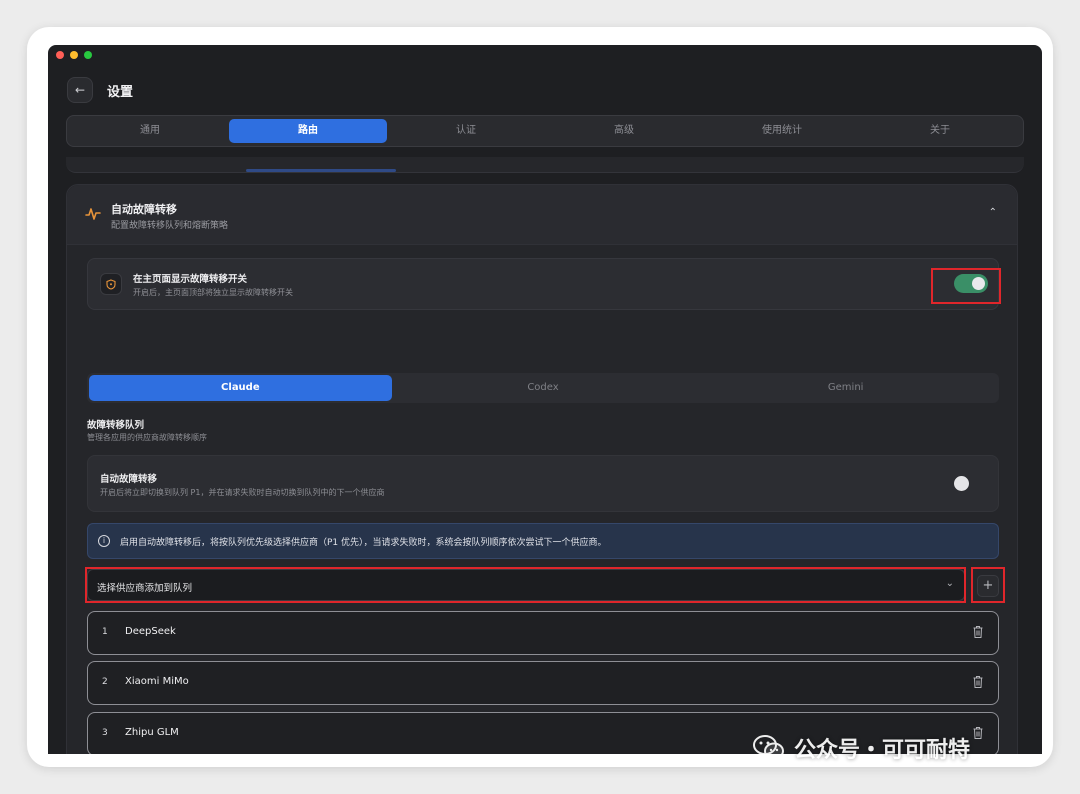 The width and height of the screenshot is (1080, 794). What do you see at coordinates (240, 388) in the screenshot?
I see `tab-claude: Claude` at bounding box center [240, 388].